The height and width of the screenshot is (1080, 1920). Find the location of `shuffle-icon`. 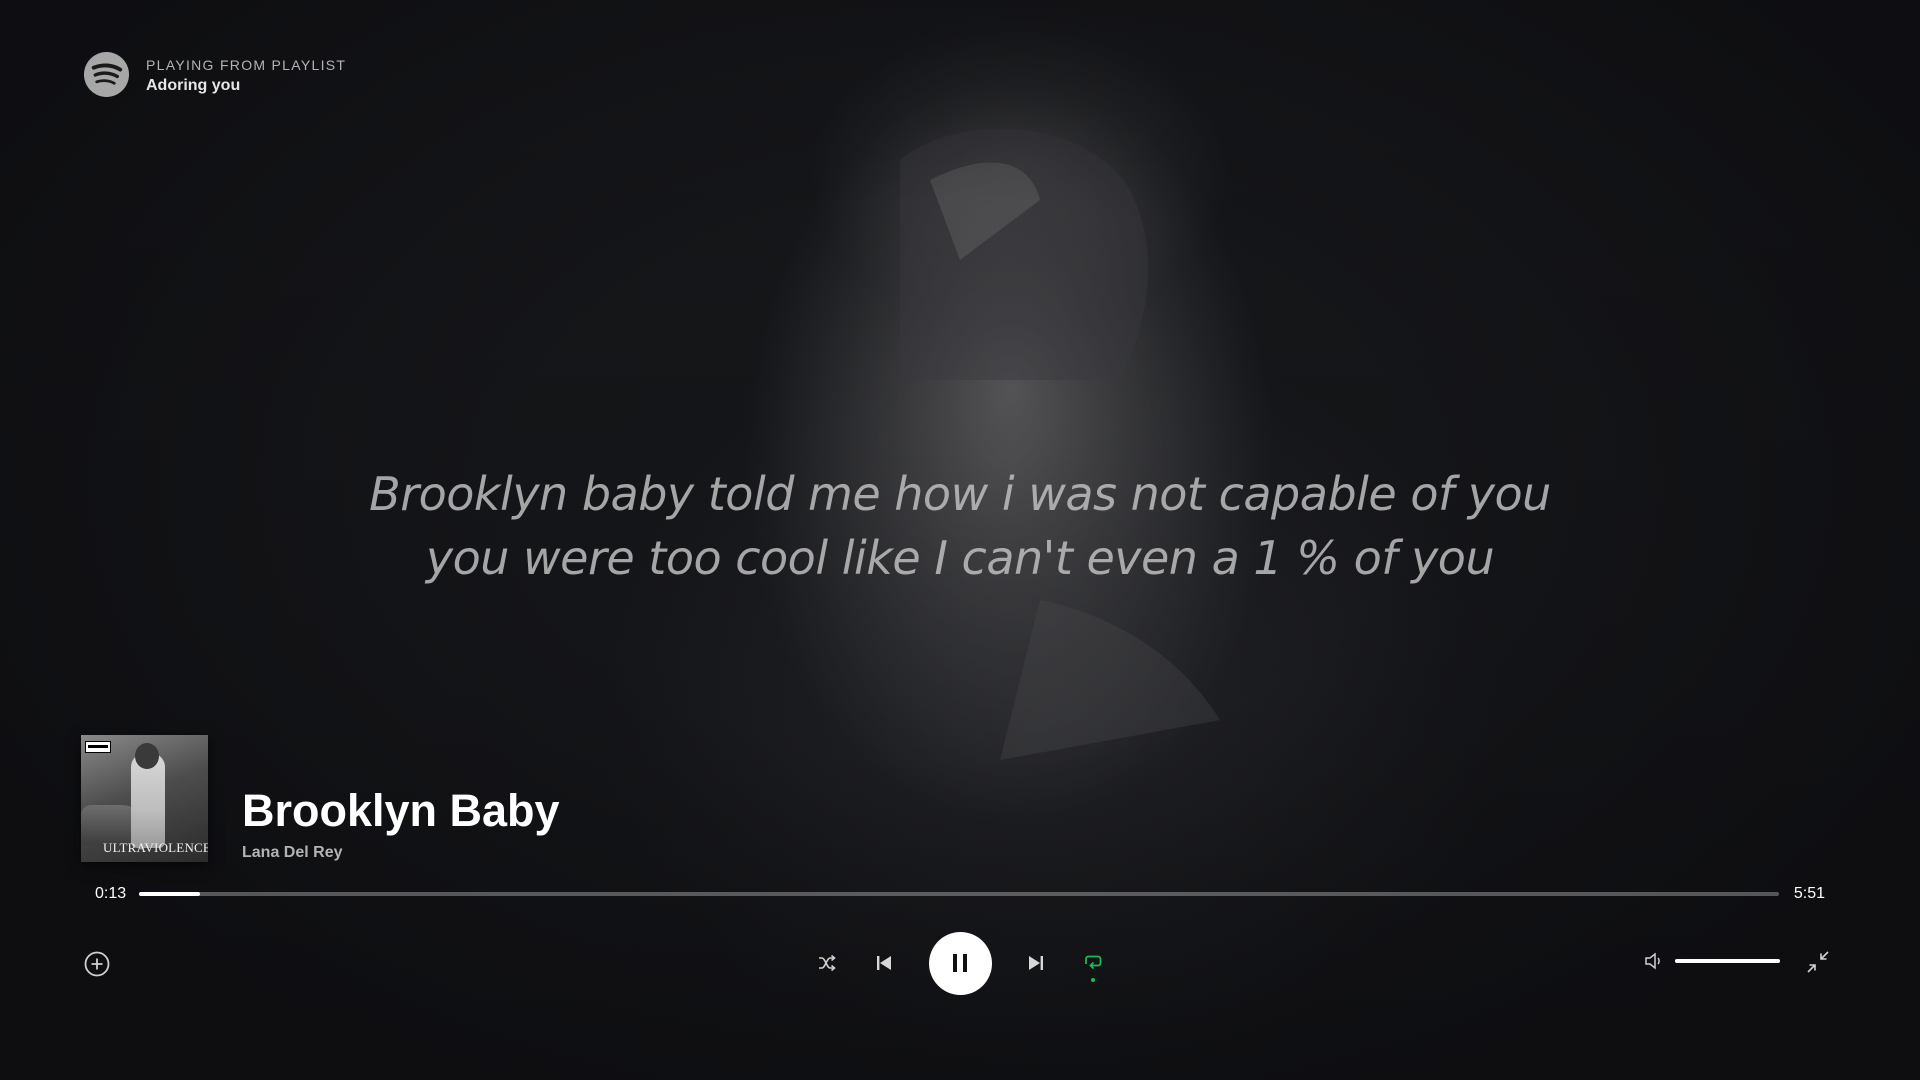

shuffle-icon is located at coordinates (827, 963).